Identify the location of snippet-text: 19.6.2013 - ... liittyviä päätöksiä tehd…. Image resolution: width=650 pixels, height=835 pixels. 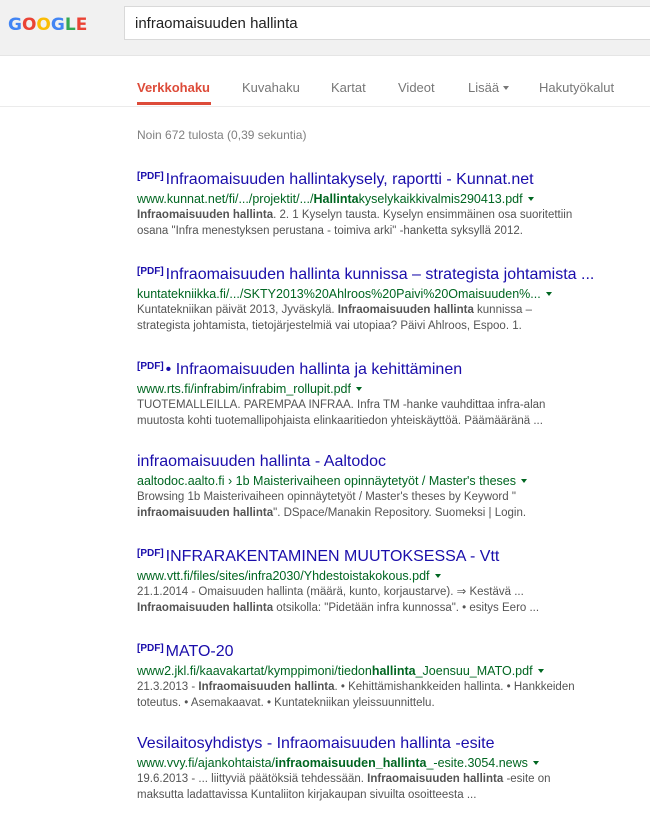
(252, 779).